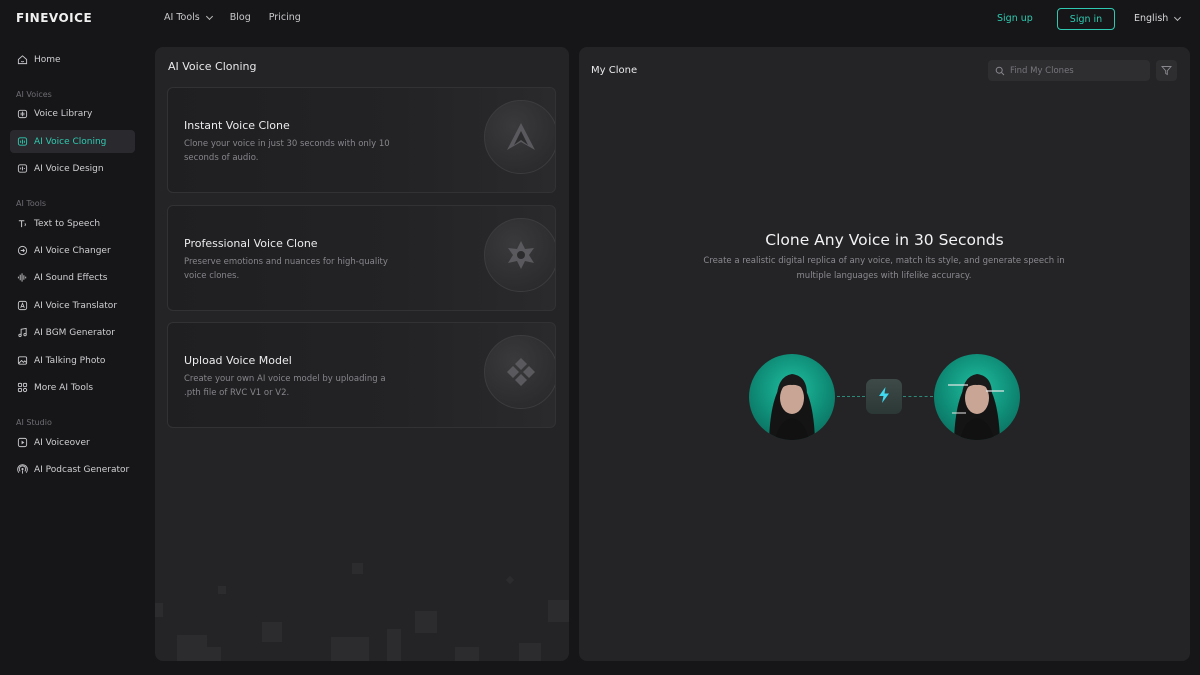 The width and height of the screenshot is (1200, 675). Describe the element at coordinates (22, 113) in the screenshot. I see `library-icon` at that location.